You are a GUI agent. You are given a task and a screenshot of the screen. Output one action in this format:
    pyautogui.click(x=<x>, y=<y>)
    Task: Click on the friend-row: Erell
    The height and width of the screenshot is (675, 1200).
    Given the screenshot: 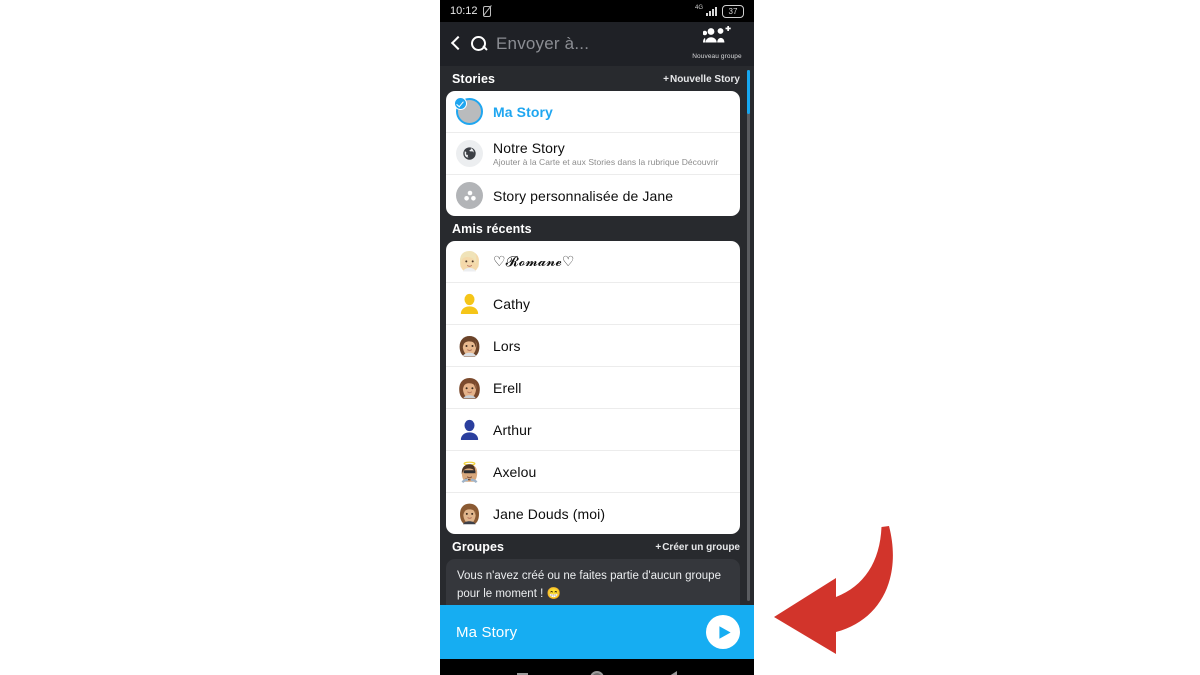 What is the action you would take?
    pyautogui.click(x=593, y=387)
    